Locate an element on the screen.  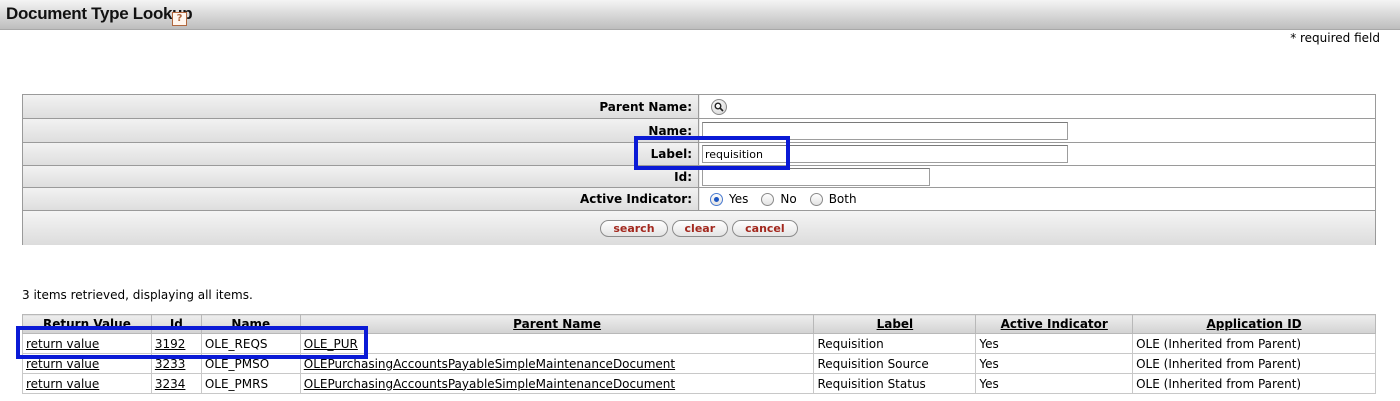
name-label: Name: is located at coordinates (361, 130).